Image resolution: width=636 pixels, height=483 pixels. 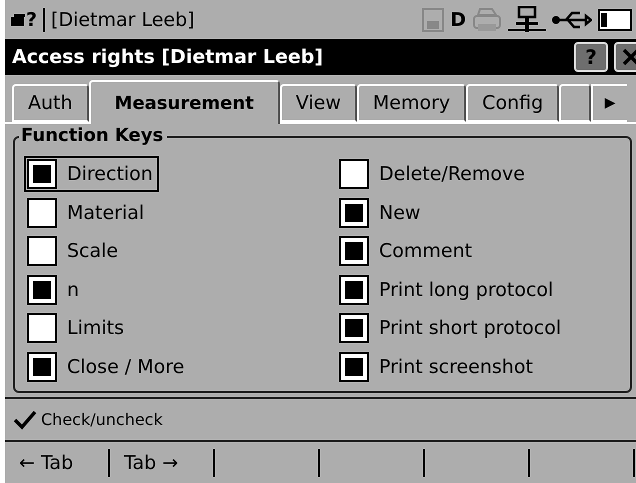 I want to click on drive-letter: D, so click(x=458, y=19).